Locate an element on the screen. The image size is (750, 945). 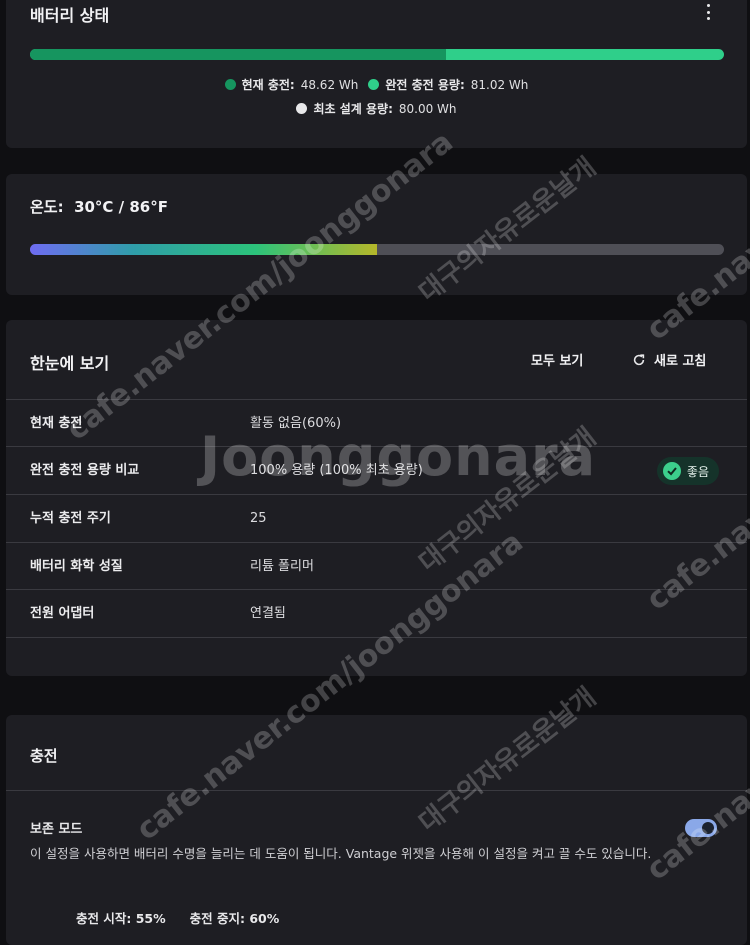
battery-capacity-bar is located at coordinates (377, 54).